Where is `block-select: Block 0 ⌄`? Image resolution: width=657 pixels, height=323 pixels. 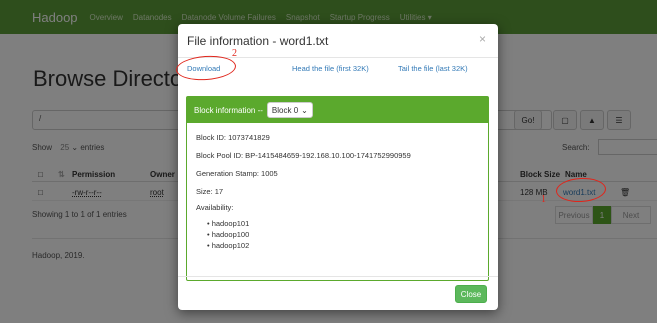 block-select: Block 0 ⌄ is located at coordinates (289, 110).